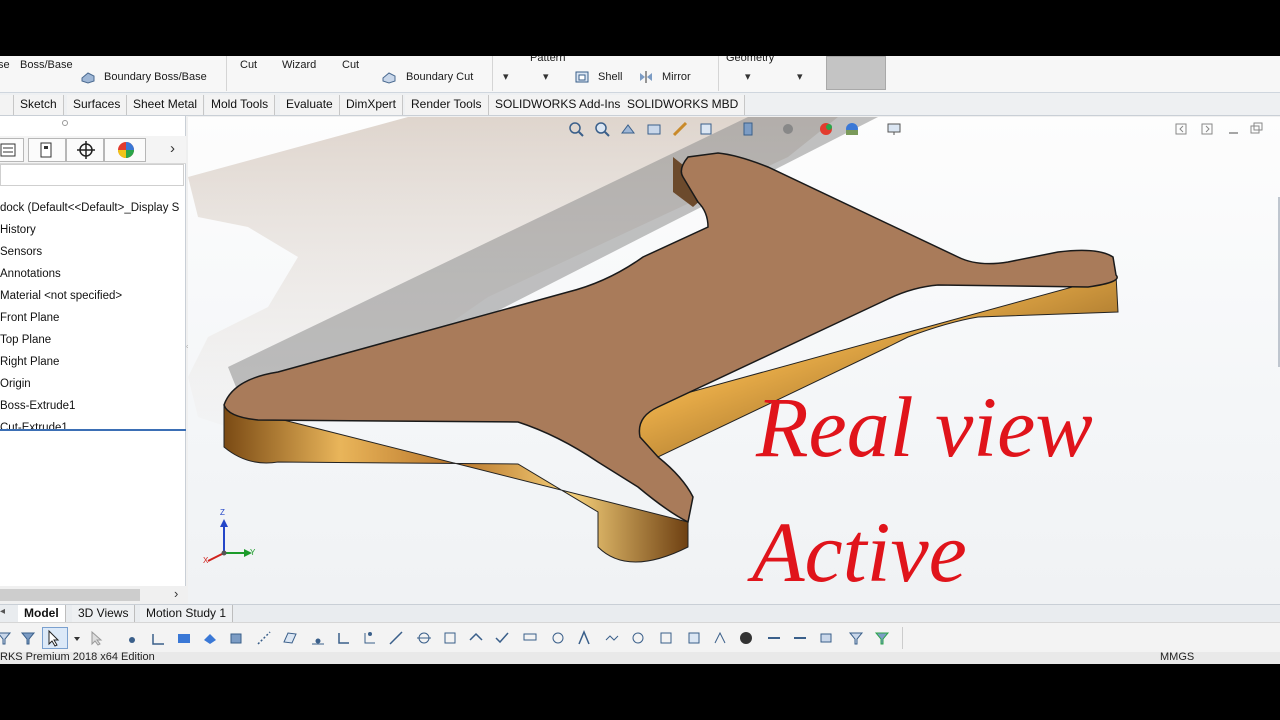  What do you see at coordinates (29, 318) in the screenshot?
I see `tree-item-front-plane: Front Plane` at bounding box center [29, 318].